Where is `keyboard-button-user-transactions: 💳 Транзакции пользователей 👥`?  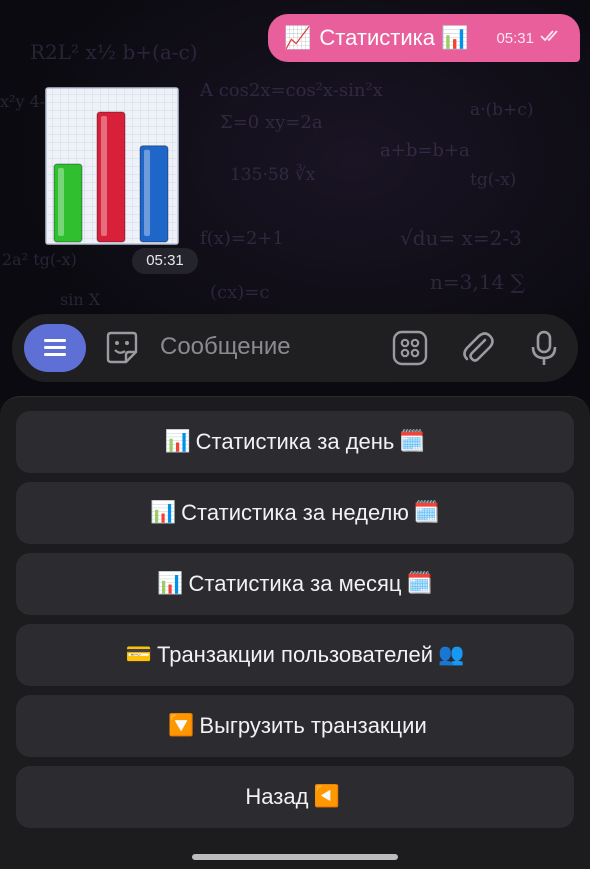
keyboard-button-user-transactions: 💳 Транзакции пользователей 👥 is located at coordinates (295, 655).